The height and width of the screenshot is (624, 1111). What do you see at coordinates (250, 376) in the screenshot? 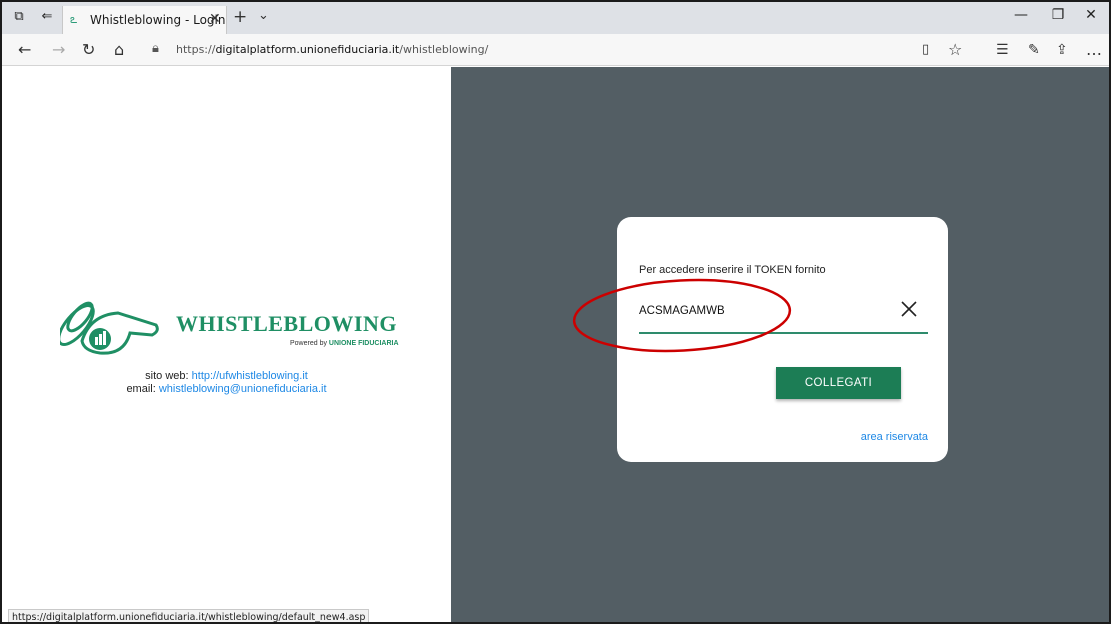
I see `site-link: http://ufwhistleblowing.it` at bounding box center [250, 376].